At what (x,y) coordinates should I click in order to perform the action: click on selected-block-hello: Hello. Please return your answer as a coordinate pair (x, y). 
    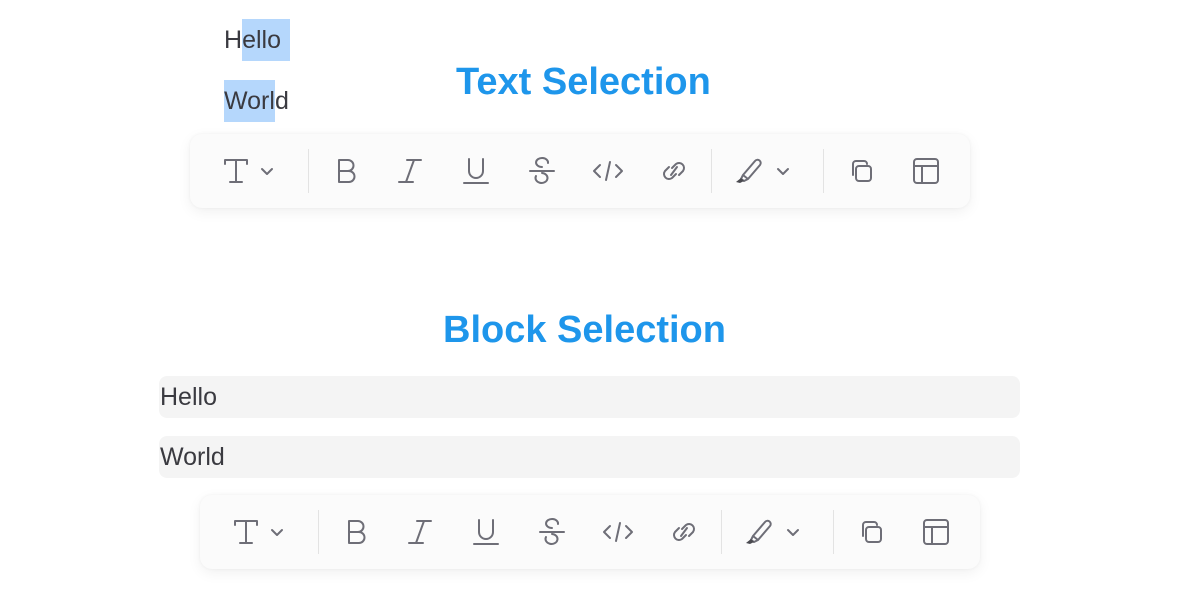
    Looking at the image, I should click on (589, 397).